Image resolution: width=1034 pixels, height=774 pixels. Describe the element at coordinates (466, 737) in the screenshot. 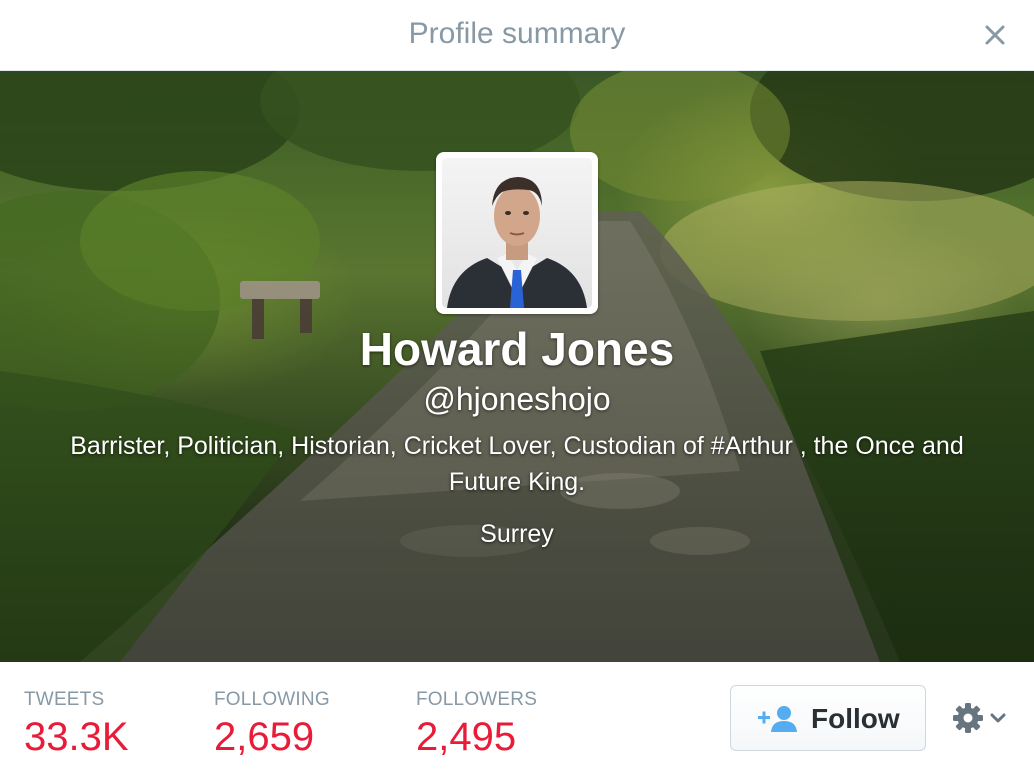

I see `stat-followers-value: 2,495` at that location.